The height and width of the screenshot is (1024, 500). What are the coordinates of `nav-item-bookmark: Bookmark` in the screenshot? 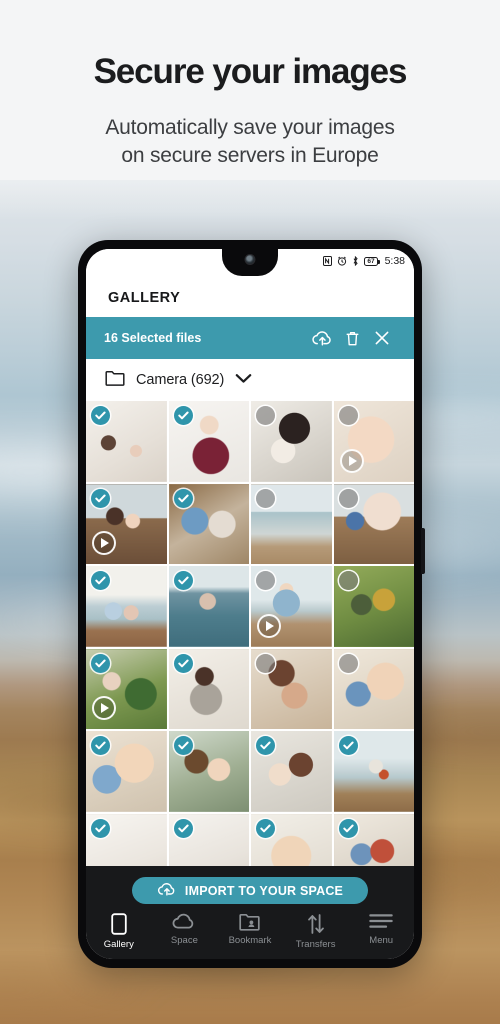 It's located at (250, 931).